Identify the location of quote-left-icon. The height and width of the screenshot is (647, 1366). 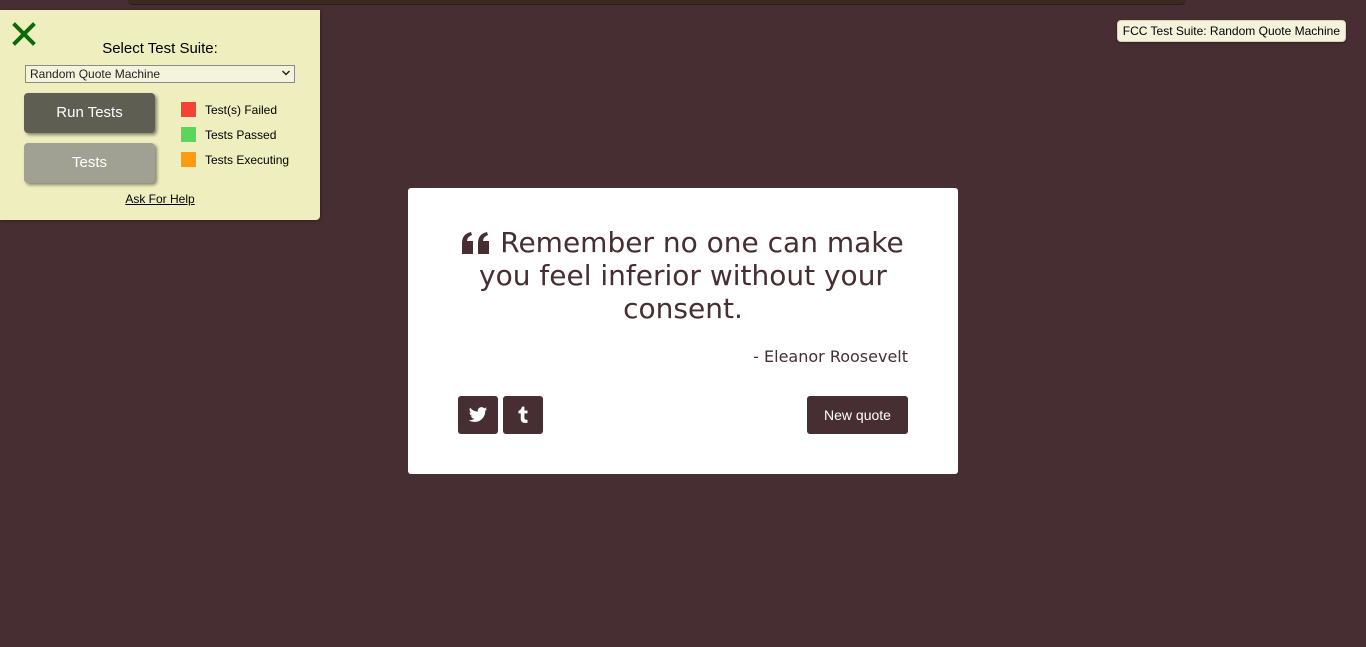
(476, 243).